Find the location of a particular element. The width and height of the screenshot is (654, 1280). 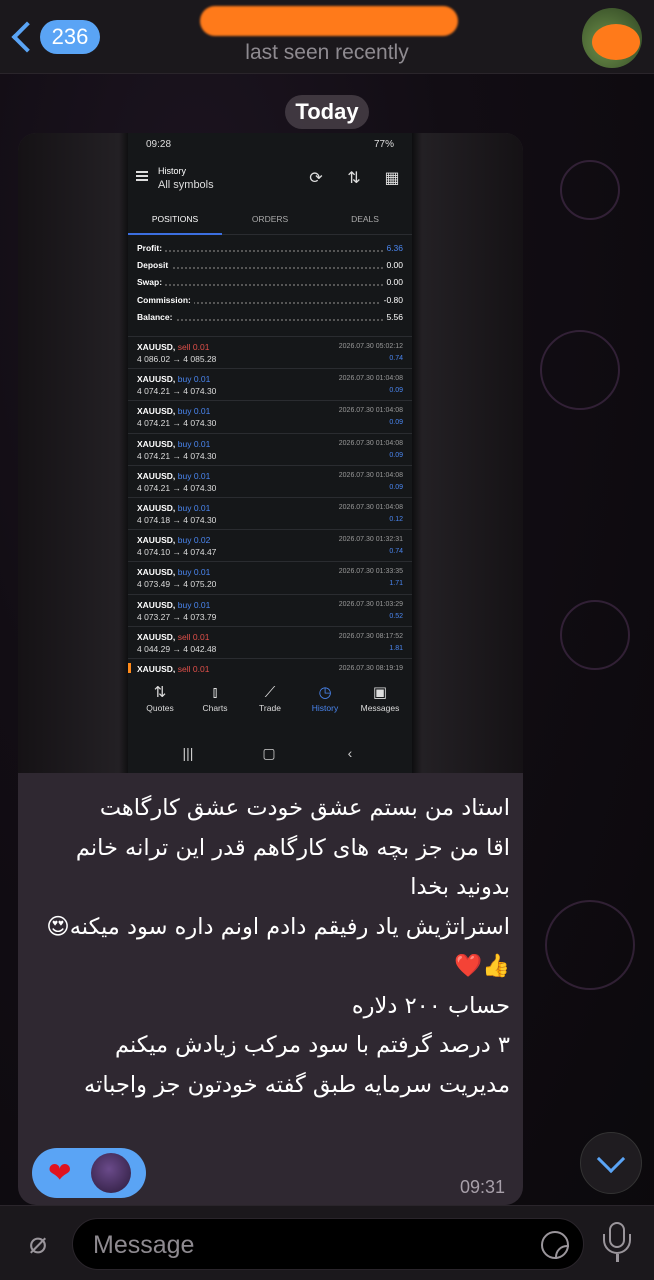

nav-label: History is located at coordinates (325, 708).